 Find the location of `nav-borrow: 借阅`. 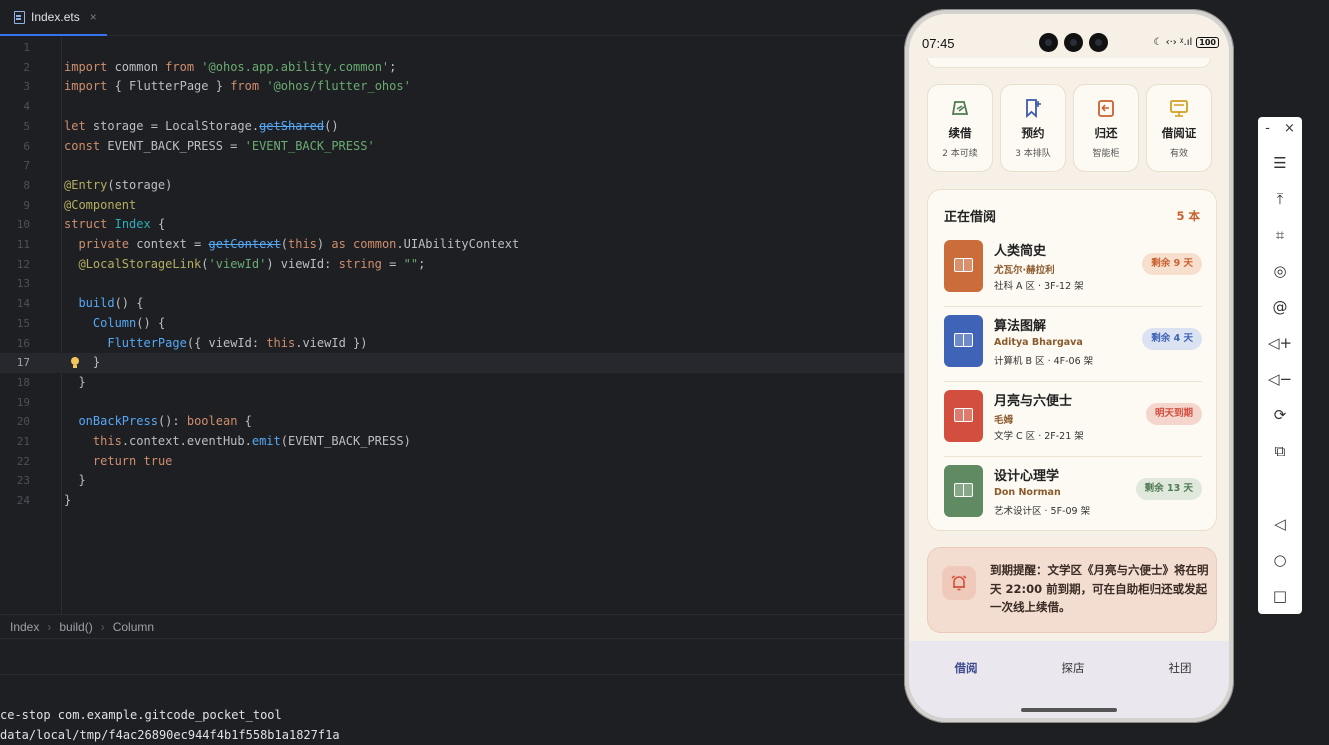

nav-borrow: 借阅 is located at coordinates (966, 668).